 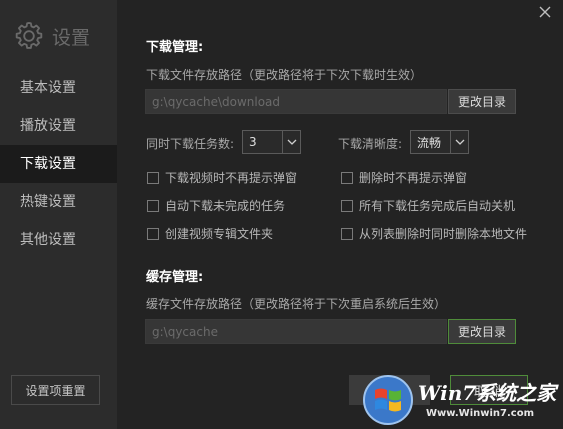 I want to click on download-change-dir-button: 更改目录, so click(x=482, y=101).